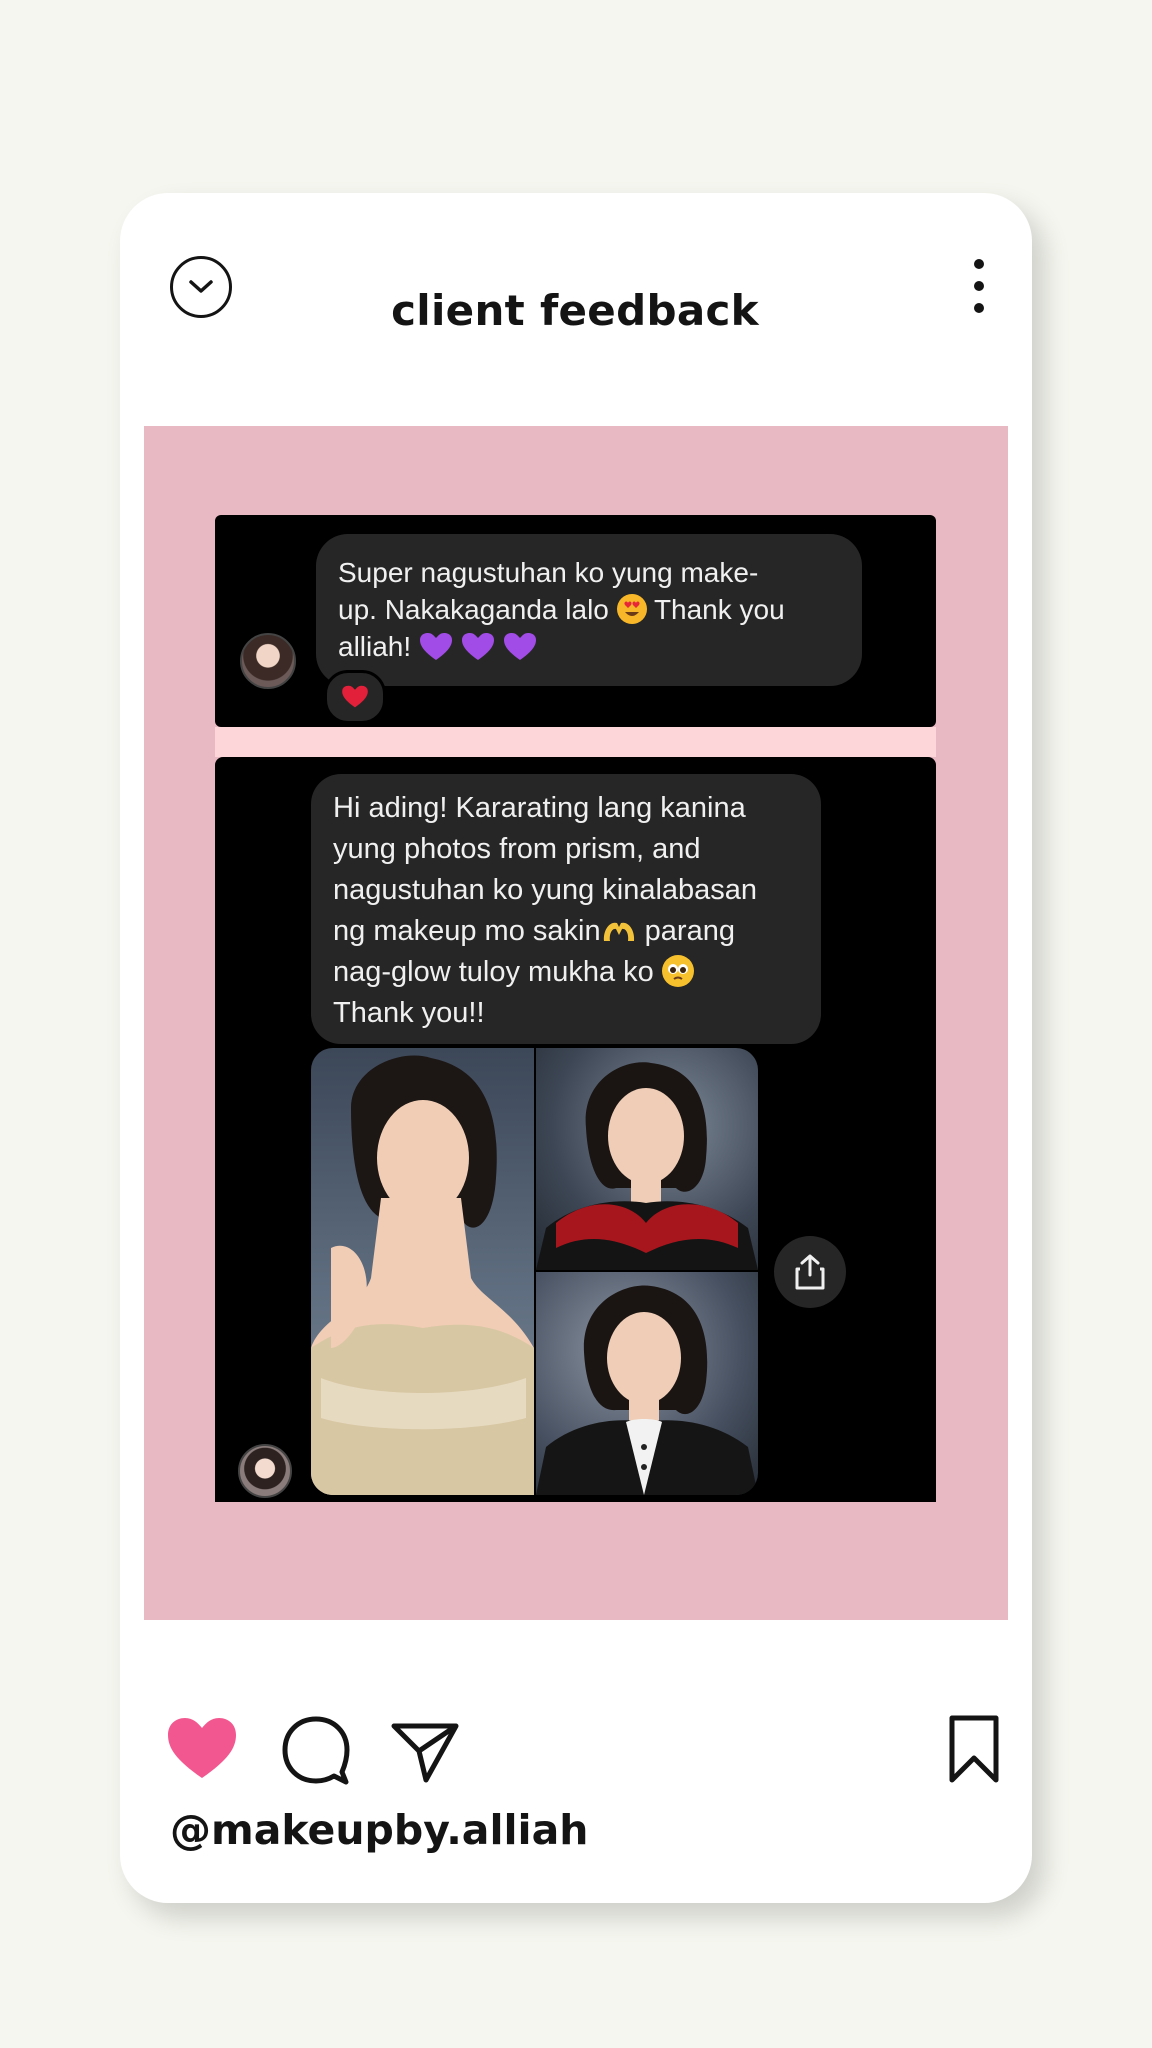  I want to click on photo-grid, so click(534, 1271).